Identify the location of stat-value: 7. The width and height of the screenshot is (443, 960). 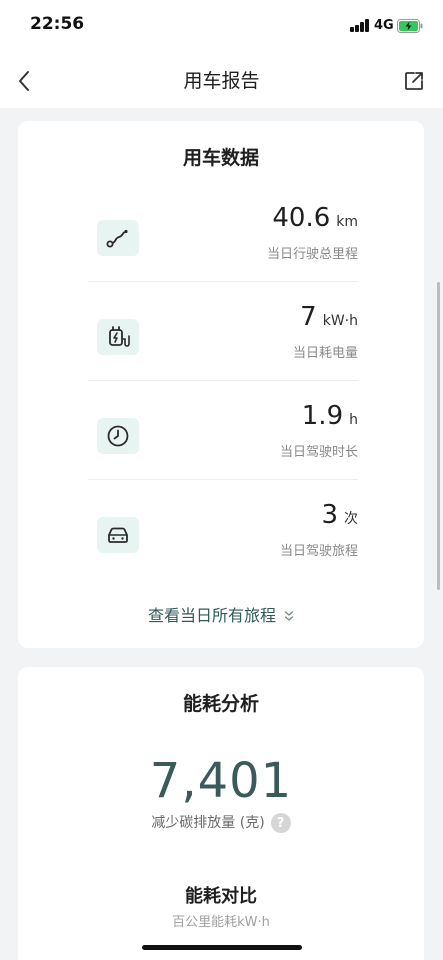
(308, 317).